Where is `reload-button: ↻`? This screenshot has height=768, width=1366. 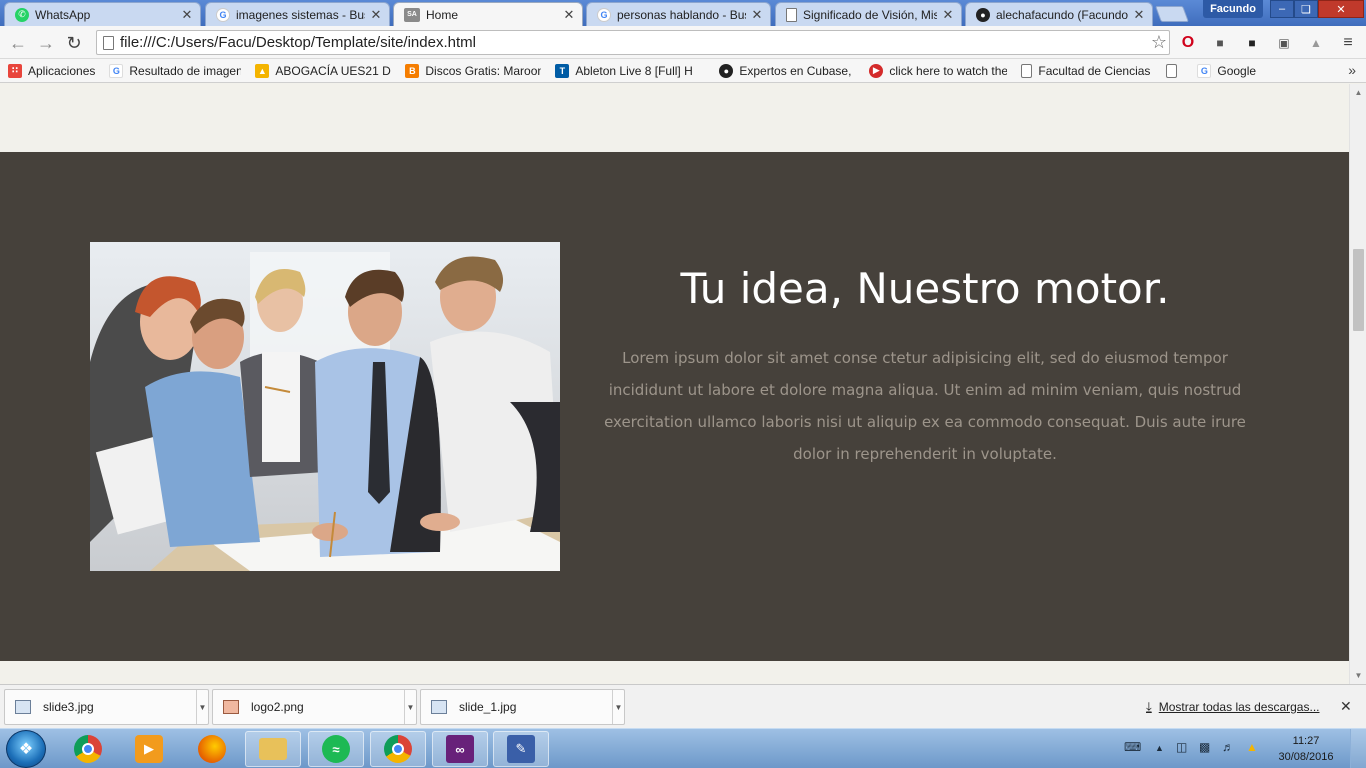
reload-button: ↻ is located at coordinates (74, 43).